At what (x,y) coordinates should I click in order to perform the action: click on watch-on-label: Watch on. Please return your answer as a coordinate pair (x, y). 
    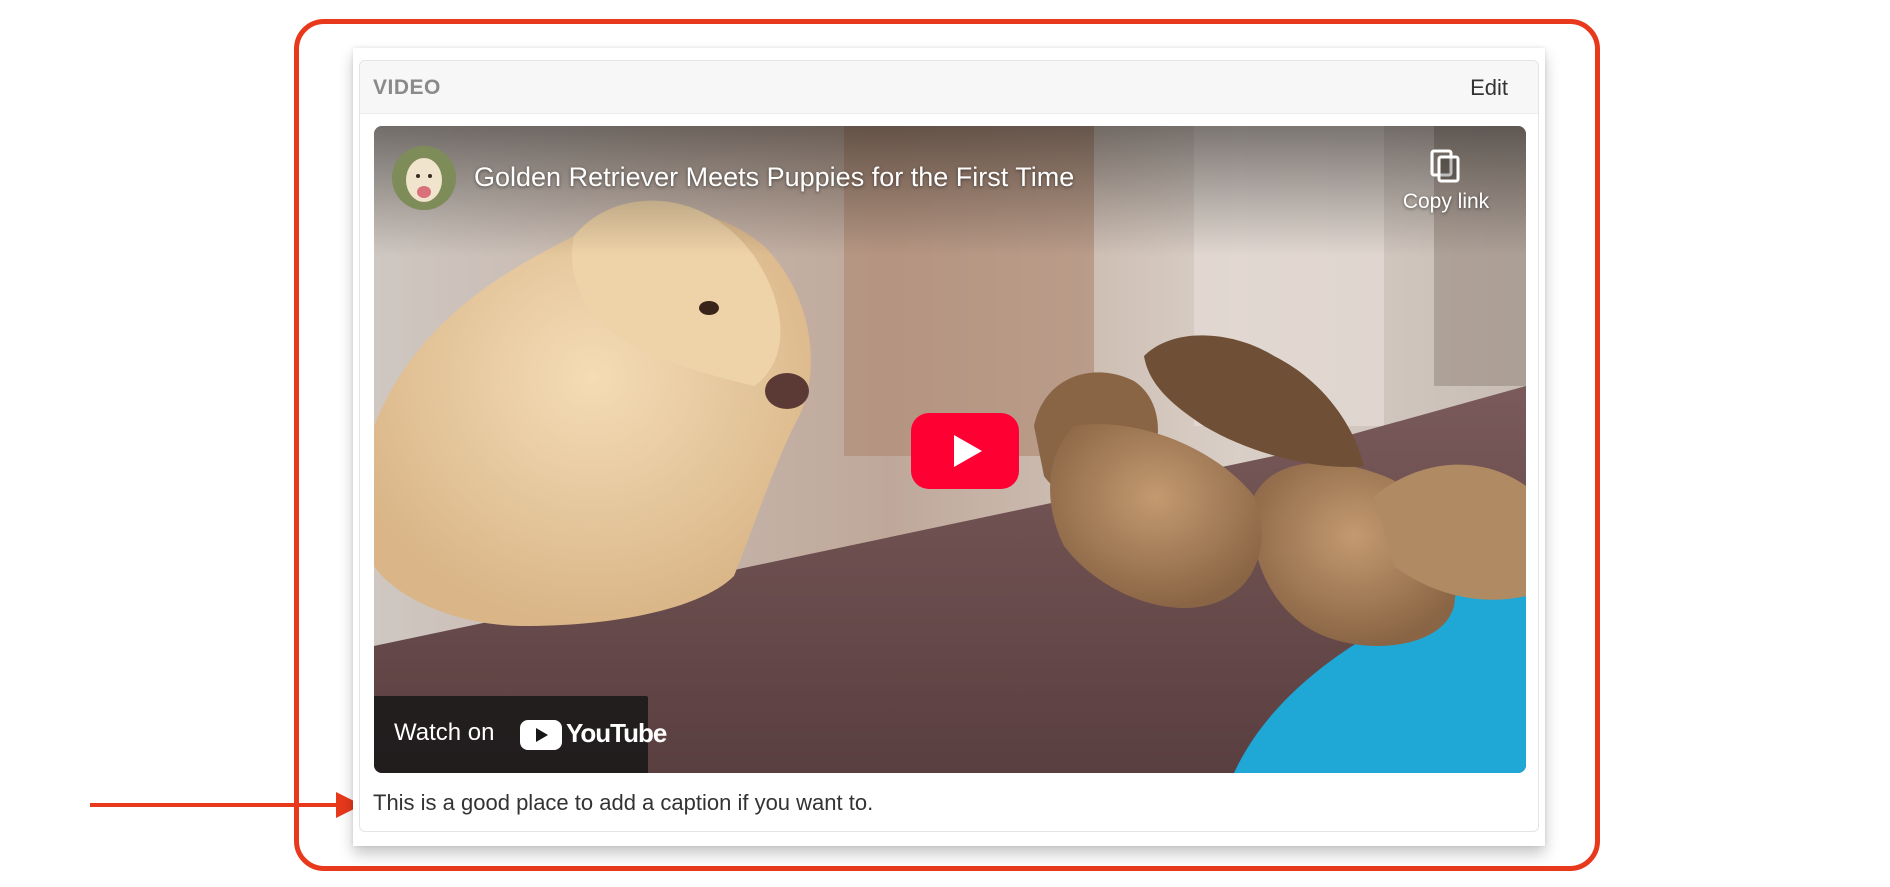
    Looking at the image, I should click on (444, 732).